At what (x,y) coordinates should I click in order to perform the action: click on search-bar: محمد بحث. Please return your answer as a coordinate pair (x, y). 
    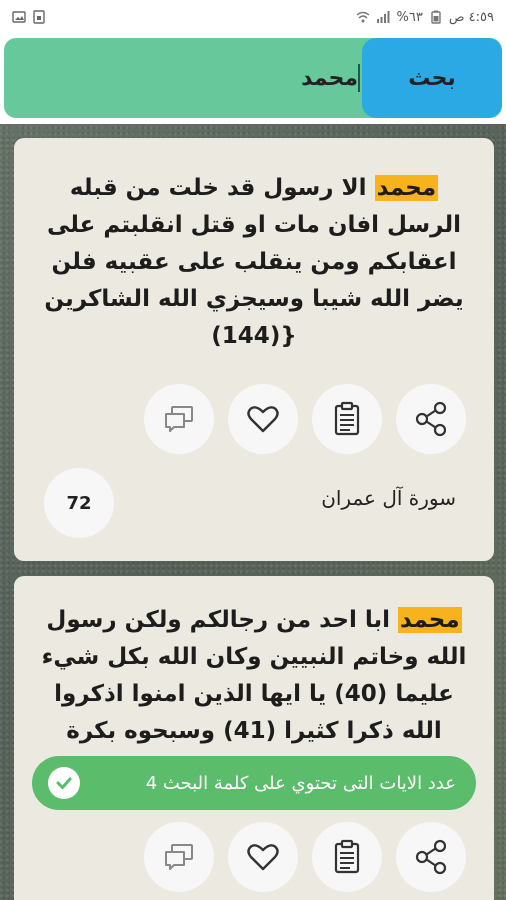
    Looking at the image, I should click on (253, 78).